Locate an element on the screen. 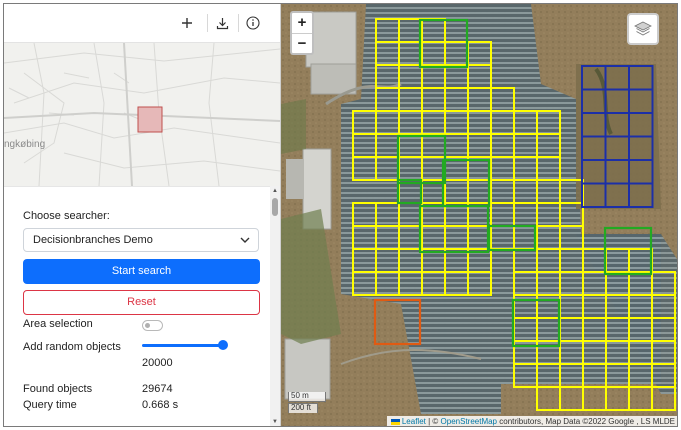 This screenshot has width=681, height=430. overview-map-streets is located at coordinates (142, 114).